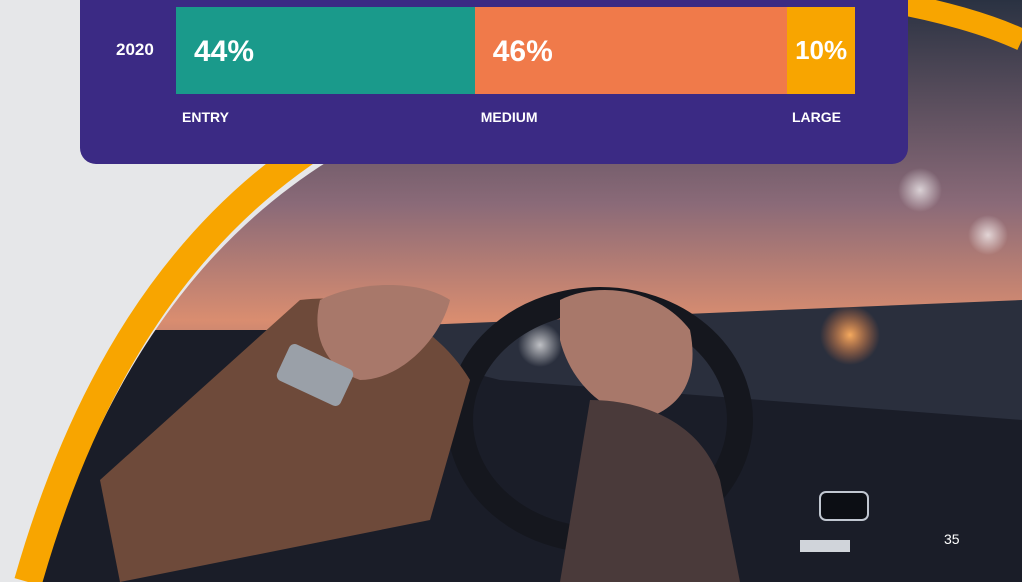  Describe the element at coordinates (509, 117) in the screenshot. I see `legend-label-medium: MEDIUM` at that location.